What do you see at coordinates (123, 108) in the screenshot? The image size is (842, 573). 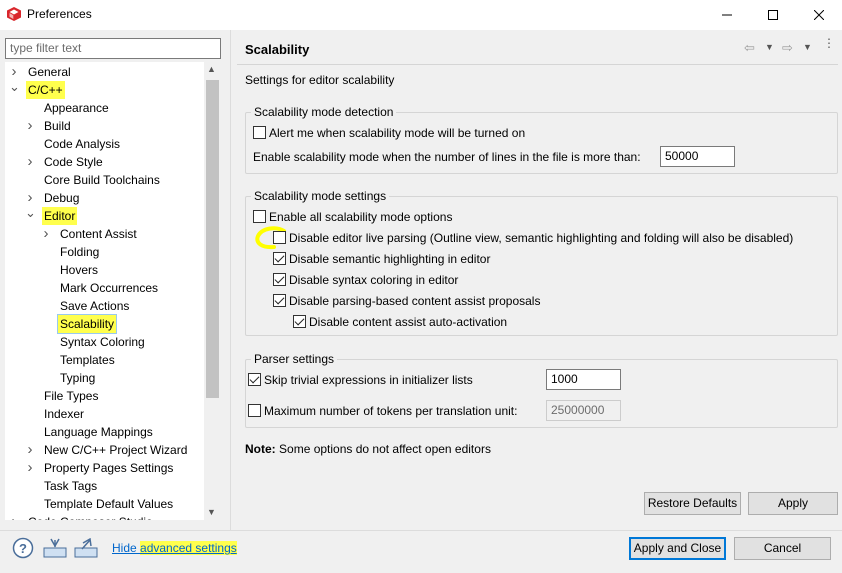 I see `tree-item: Appearance` at bounding box center [123, 108].